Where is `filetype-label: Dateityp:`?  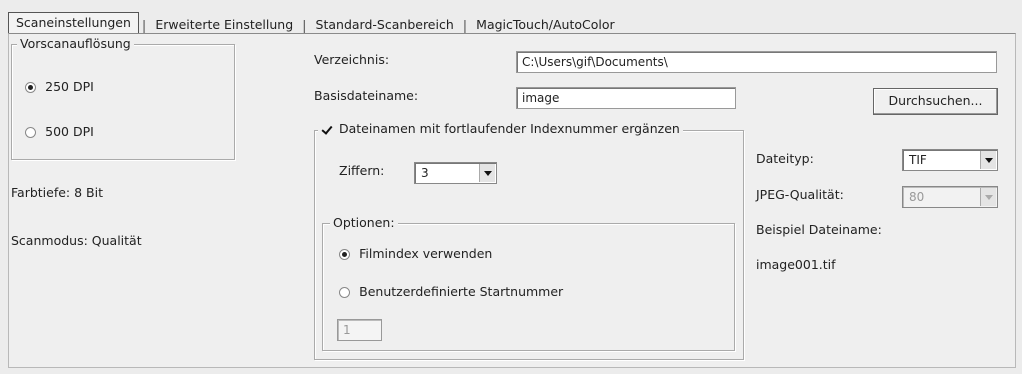
filetype-label: Dateityp: is located at coordinates (785, 158).